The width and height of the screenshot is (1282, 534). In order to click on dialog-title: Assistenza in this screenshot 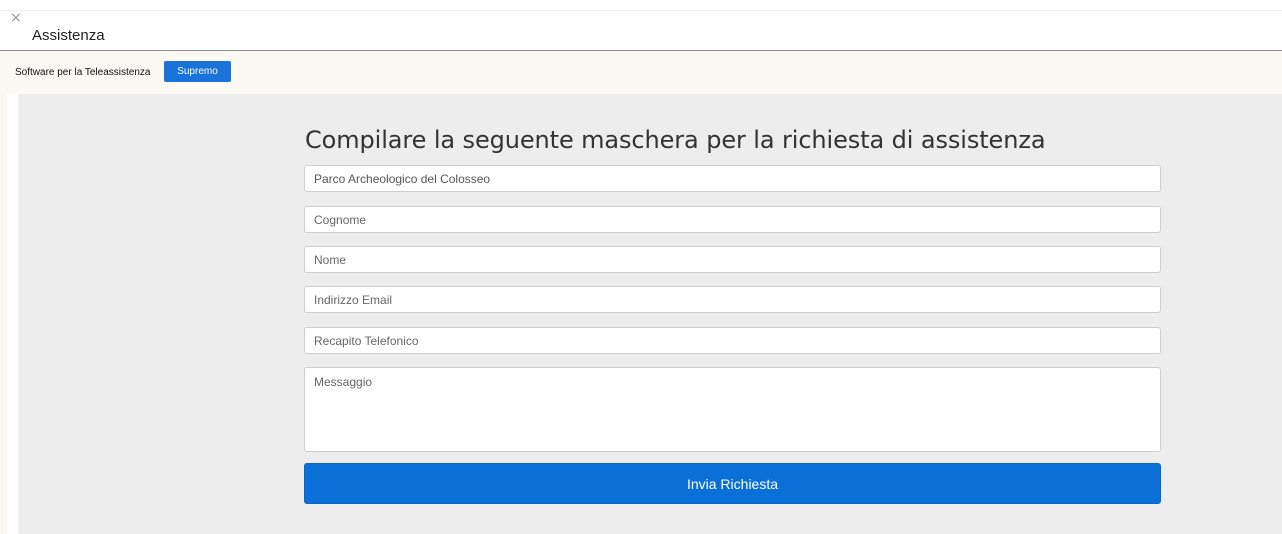, I will do `click(68, 35)`.